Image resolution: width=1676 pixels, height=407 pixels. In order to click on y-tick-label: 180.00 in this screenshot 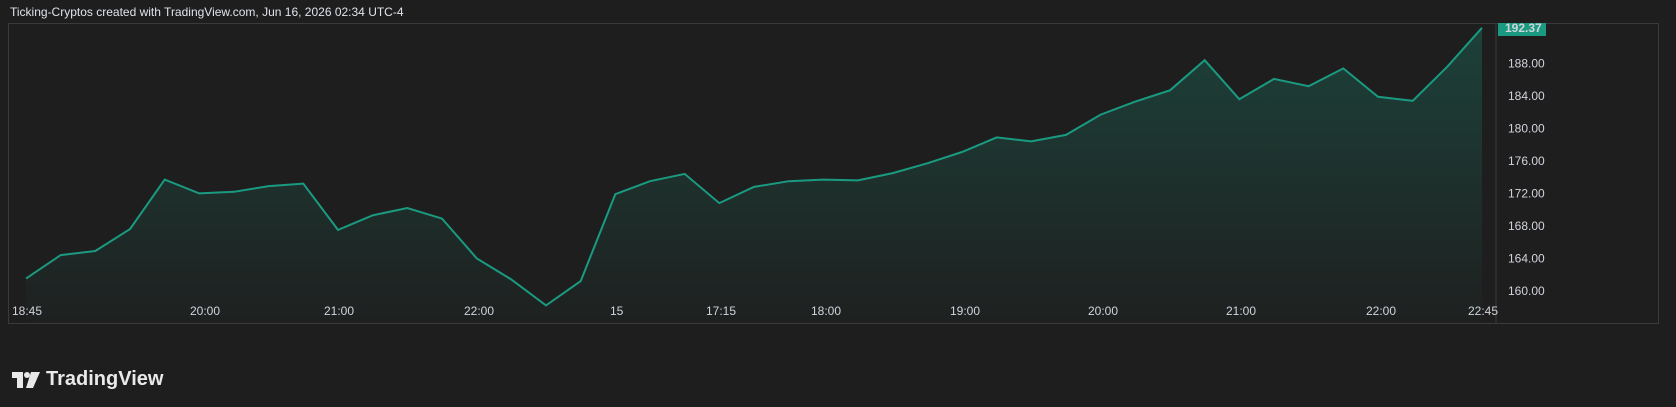, I will do `click(1526, 128)`.